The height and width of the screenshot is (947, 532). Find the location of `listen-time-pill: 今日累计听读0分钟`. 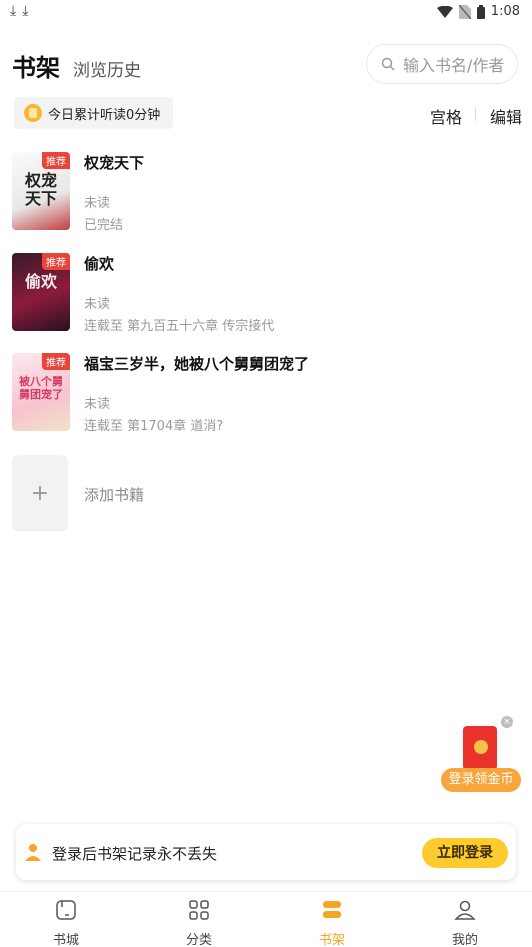

listen-time-pill: 今日累计听读0分钟 is located at coordinates (93, 113).